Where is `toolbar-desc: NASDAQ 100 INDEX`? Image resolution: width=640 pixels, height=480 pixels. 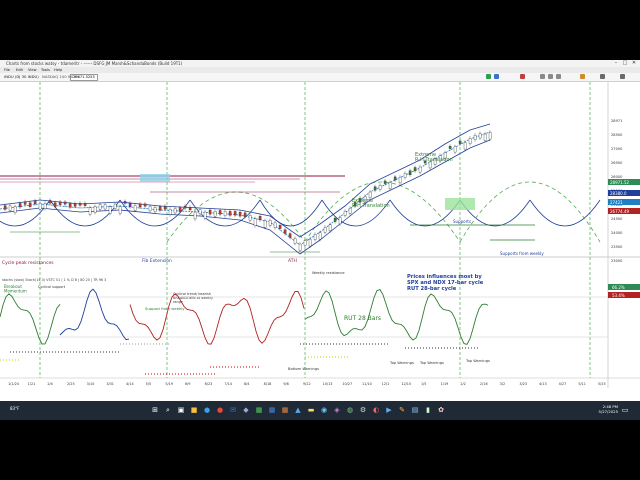 toolbar-desc: NASDAQ 100 INDEX is located at coordinates (61, 76).